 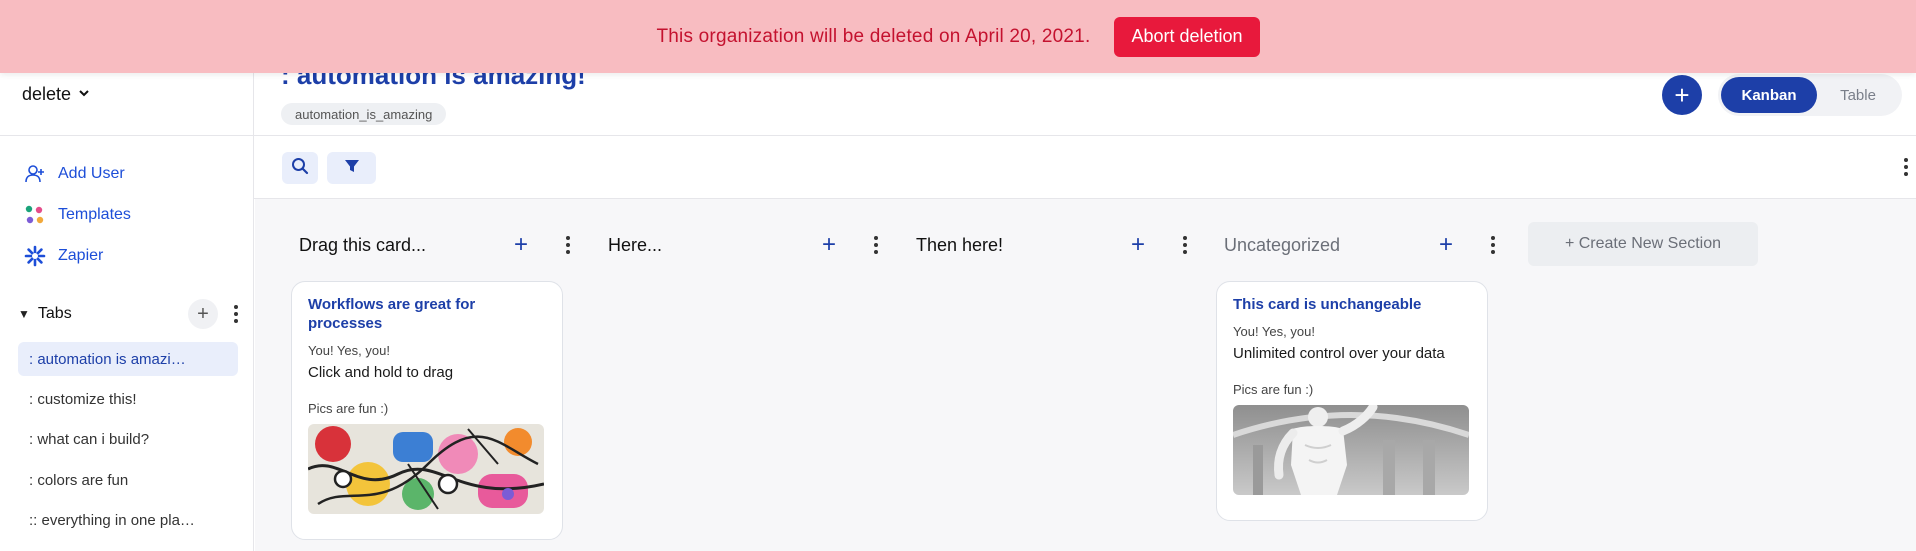 What do you see at coordinates (1906, 167) in the screenshot?
I see `board-menu-icon` at bounding box center [1906, 167].